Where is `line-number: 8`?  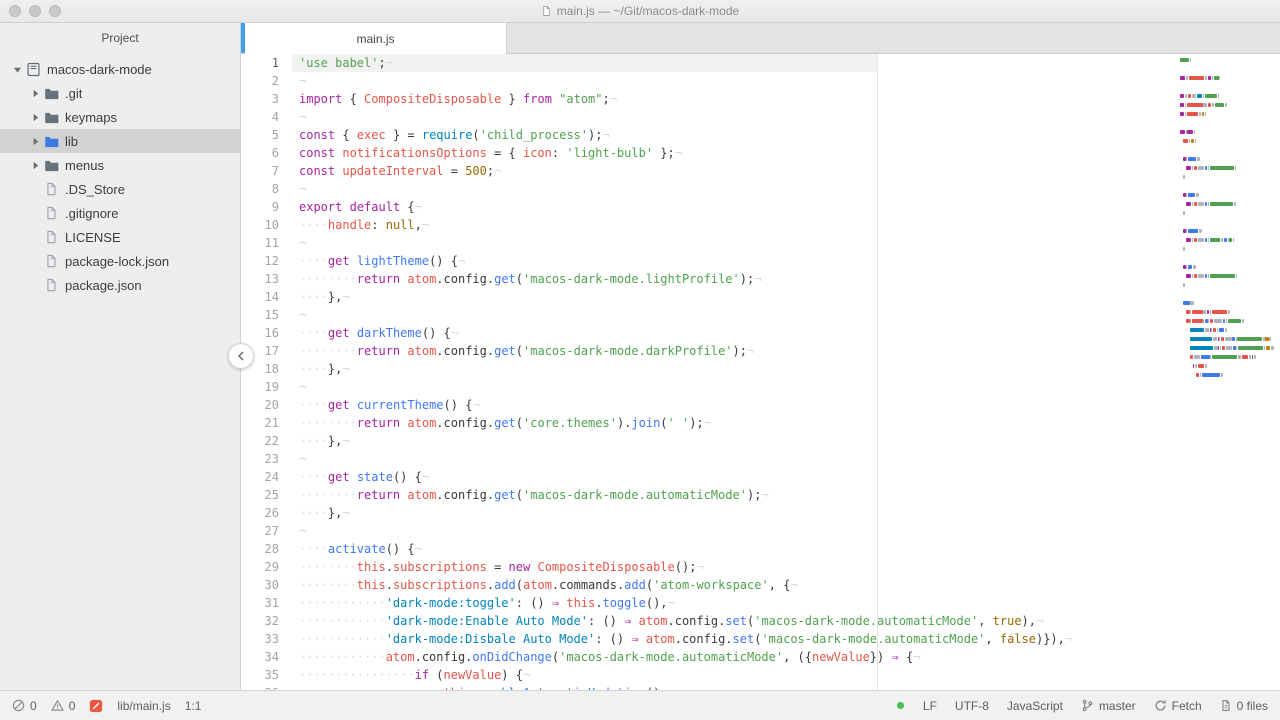
line-number: 8 is located at coordinates (260, 189).